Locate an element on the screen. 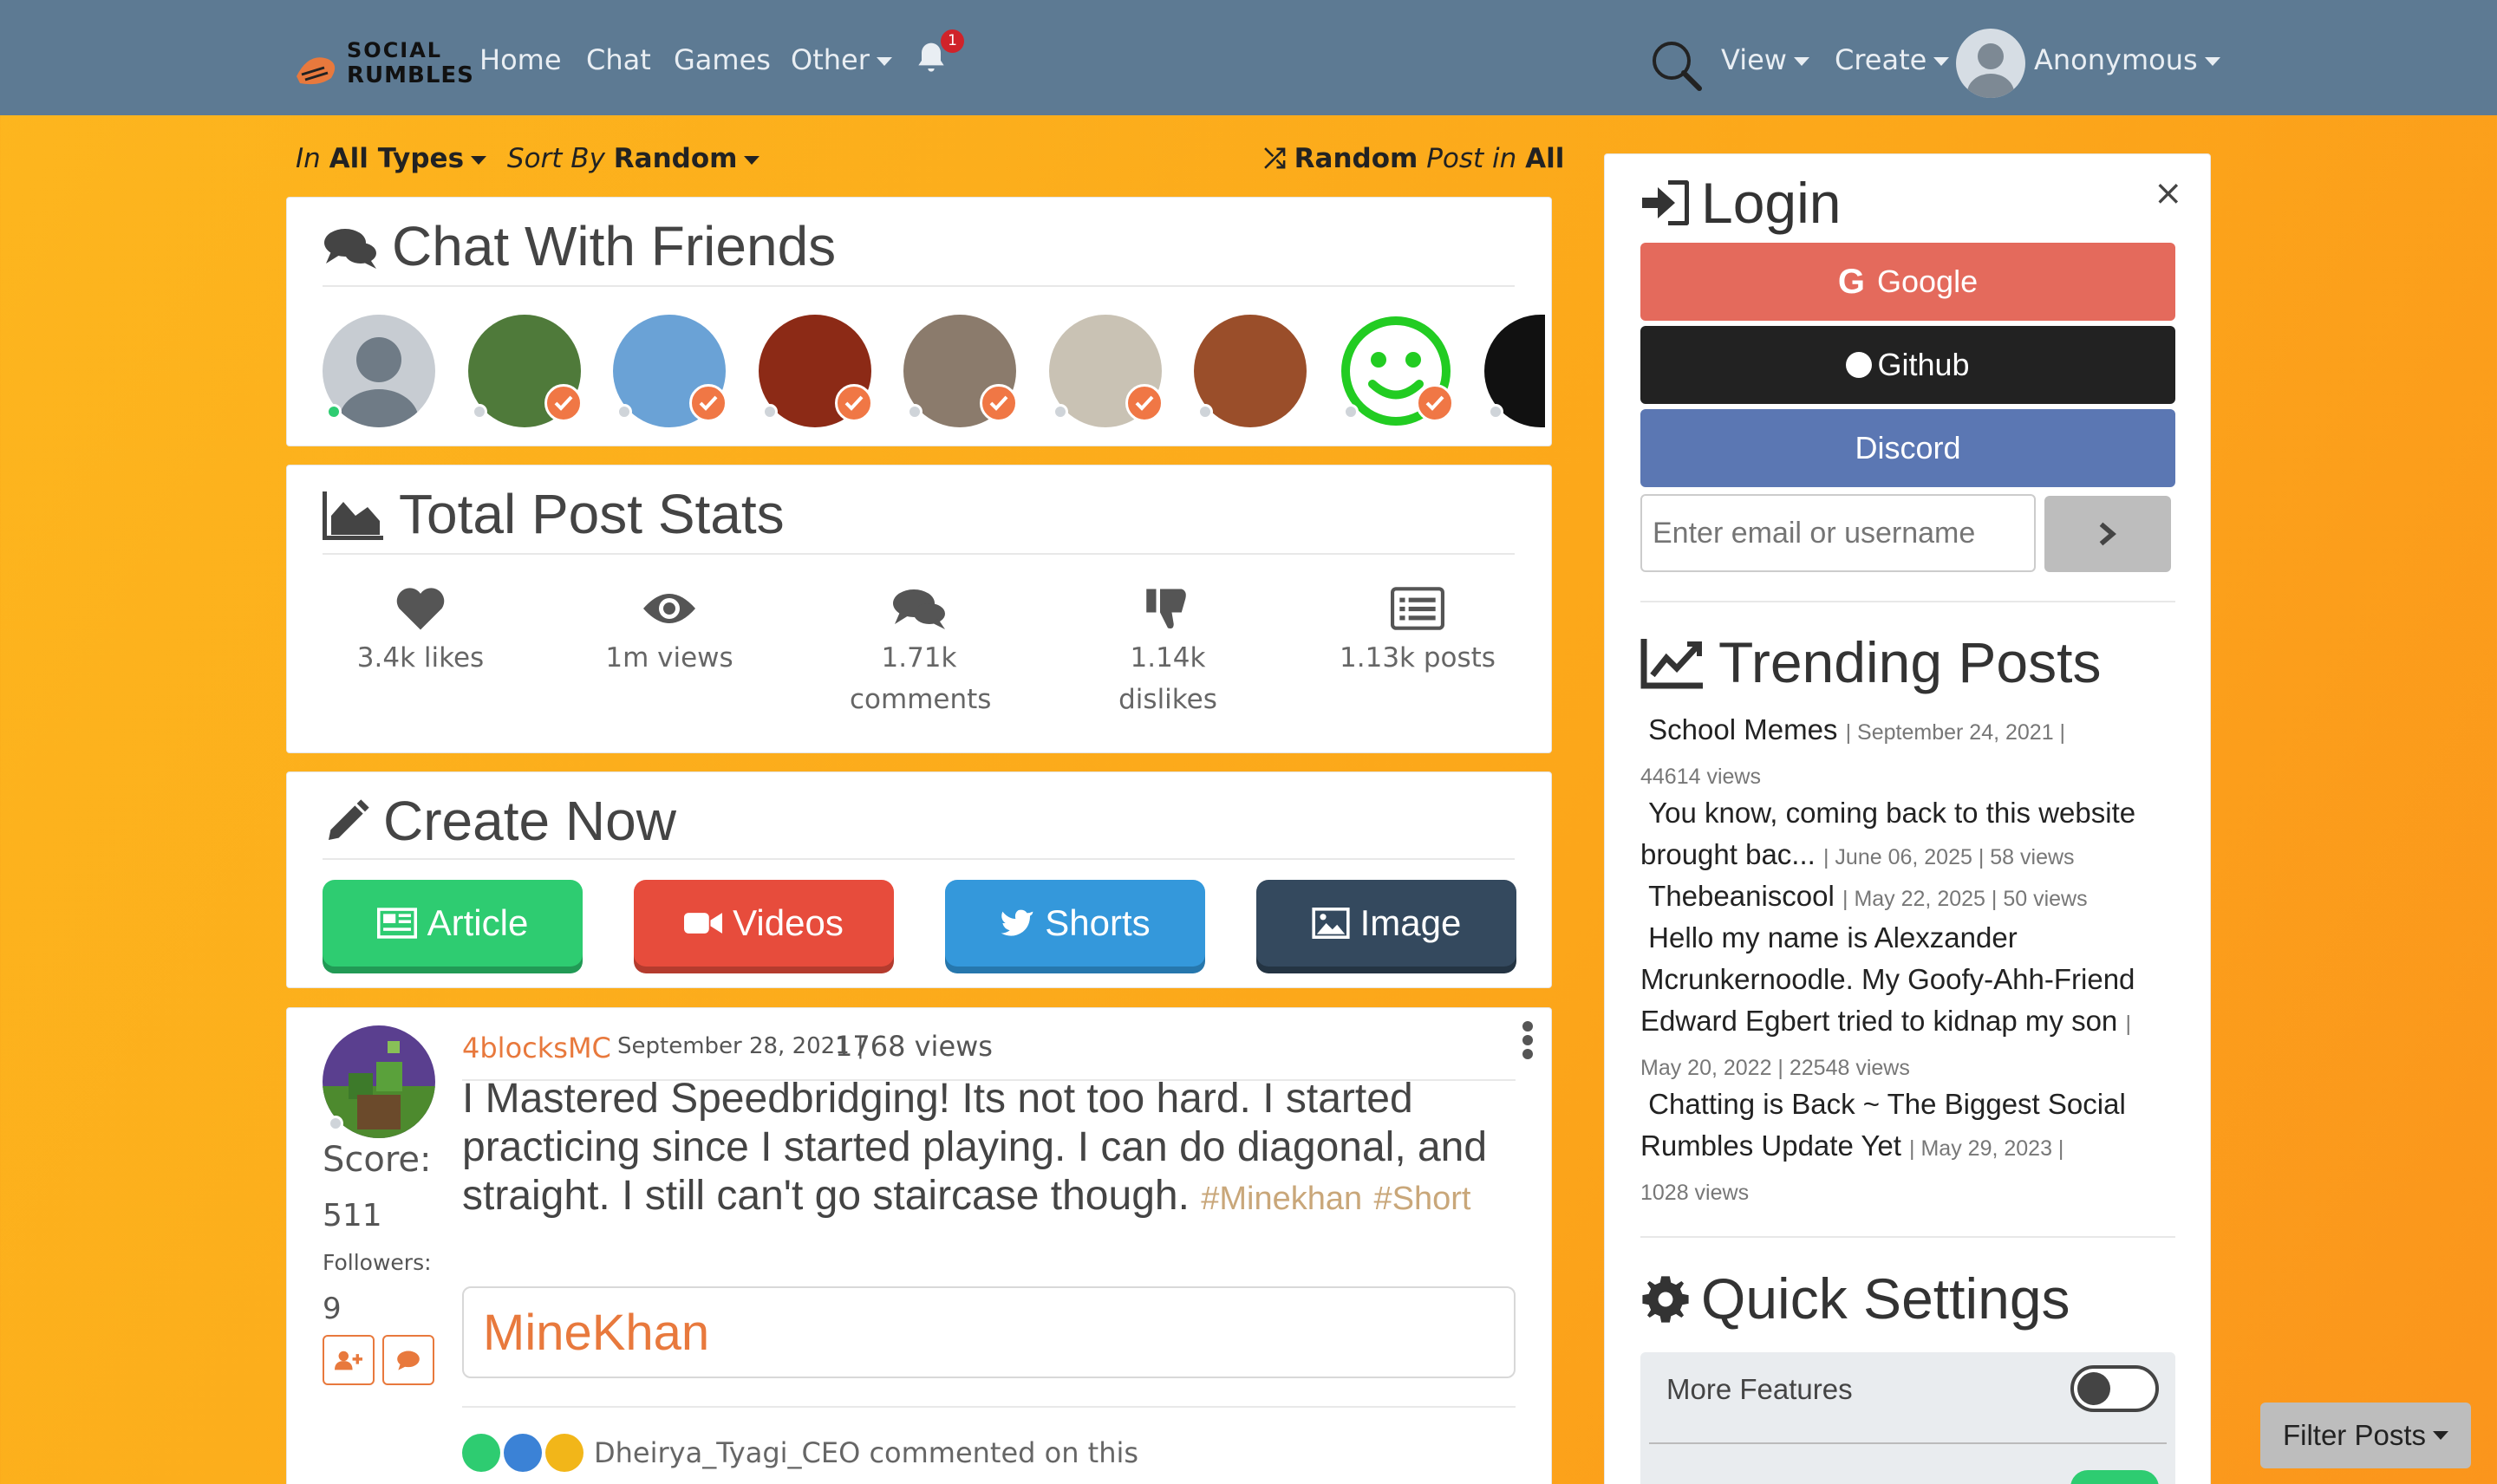 The width and height of the screenshot is (2497, 1484). more-features-label: More Features is located at coordinates (1759, 1389).